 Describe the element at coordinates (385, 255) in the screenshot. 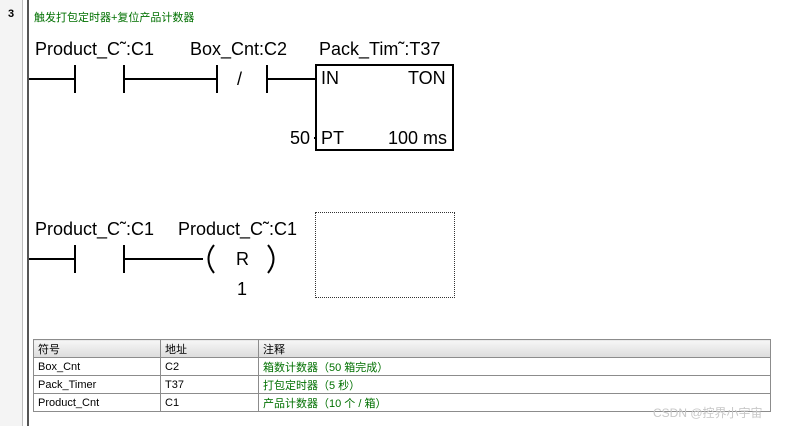

I see `empty-rung-cell` at that location.